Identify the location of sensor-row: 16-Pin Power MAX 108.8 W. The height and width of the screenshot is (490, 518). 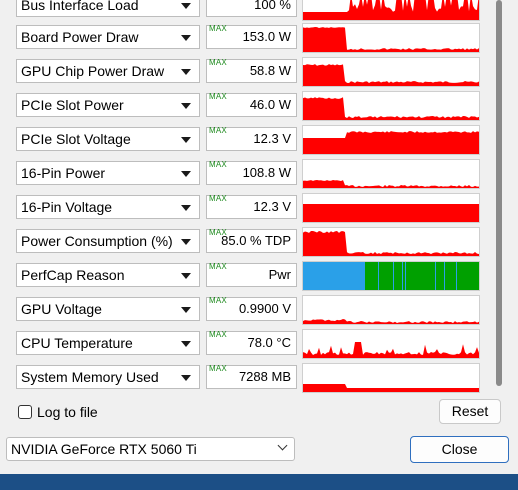
(259, 174).